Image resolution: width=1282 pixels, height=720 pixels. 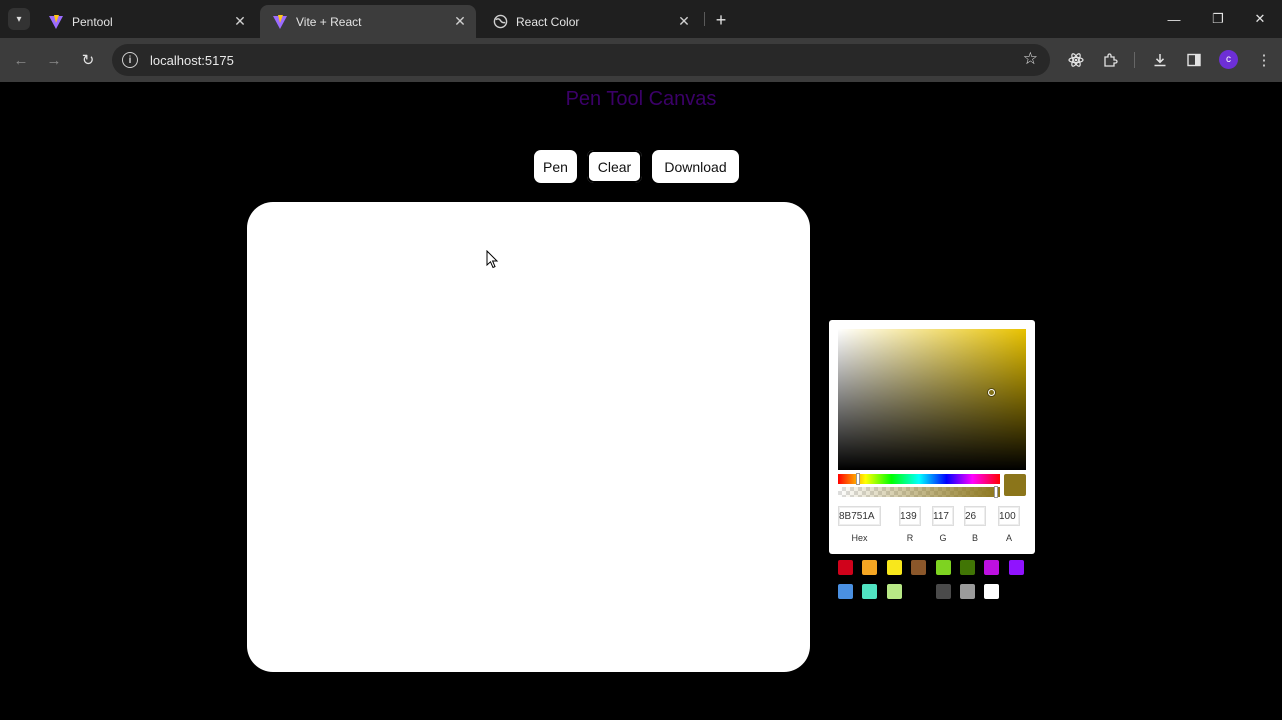 I want to click on menu-kebab-icon: ⋮, so click(x=1264, y=60).